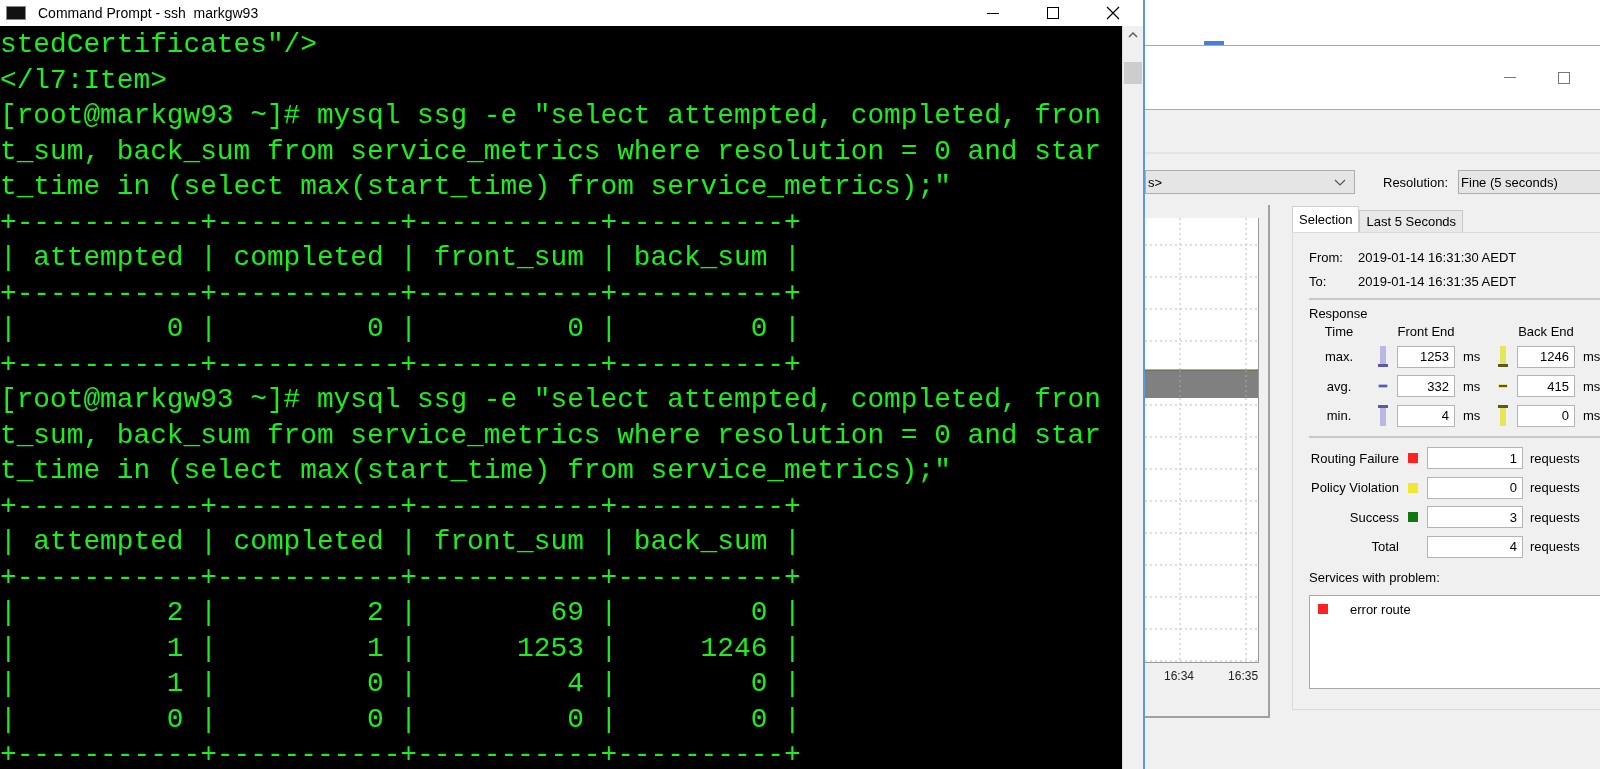 The width and height of the screenshot is (1600, 769). I want to click on terminal-line: | 1 | 0 | 4 | 0 |, so click(401, 684).